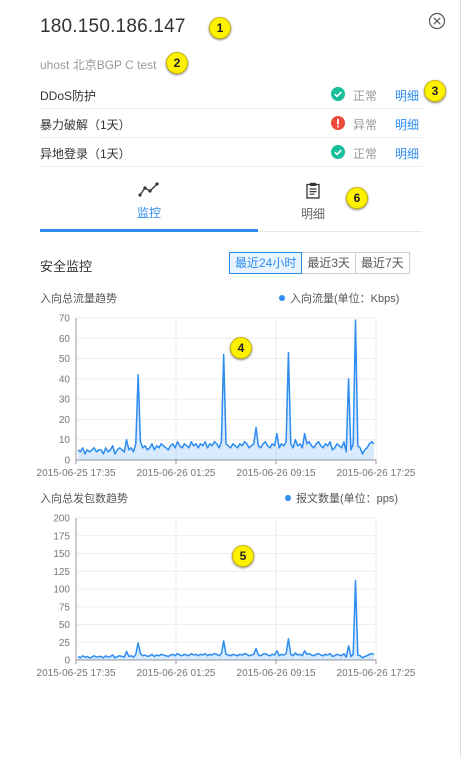 The height and width of the screenshot is (757, 461). Describe the element at coordinates (313, 205) in the screenshot. I see `tab-detail: 明细` at that location.